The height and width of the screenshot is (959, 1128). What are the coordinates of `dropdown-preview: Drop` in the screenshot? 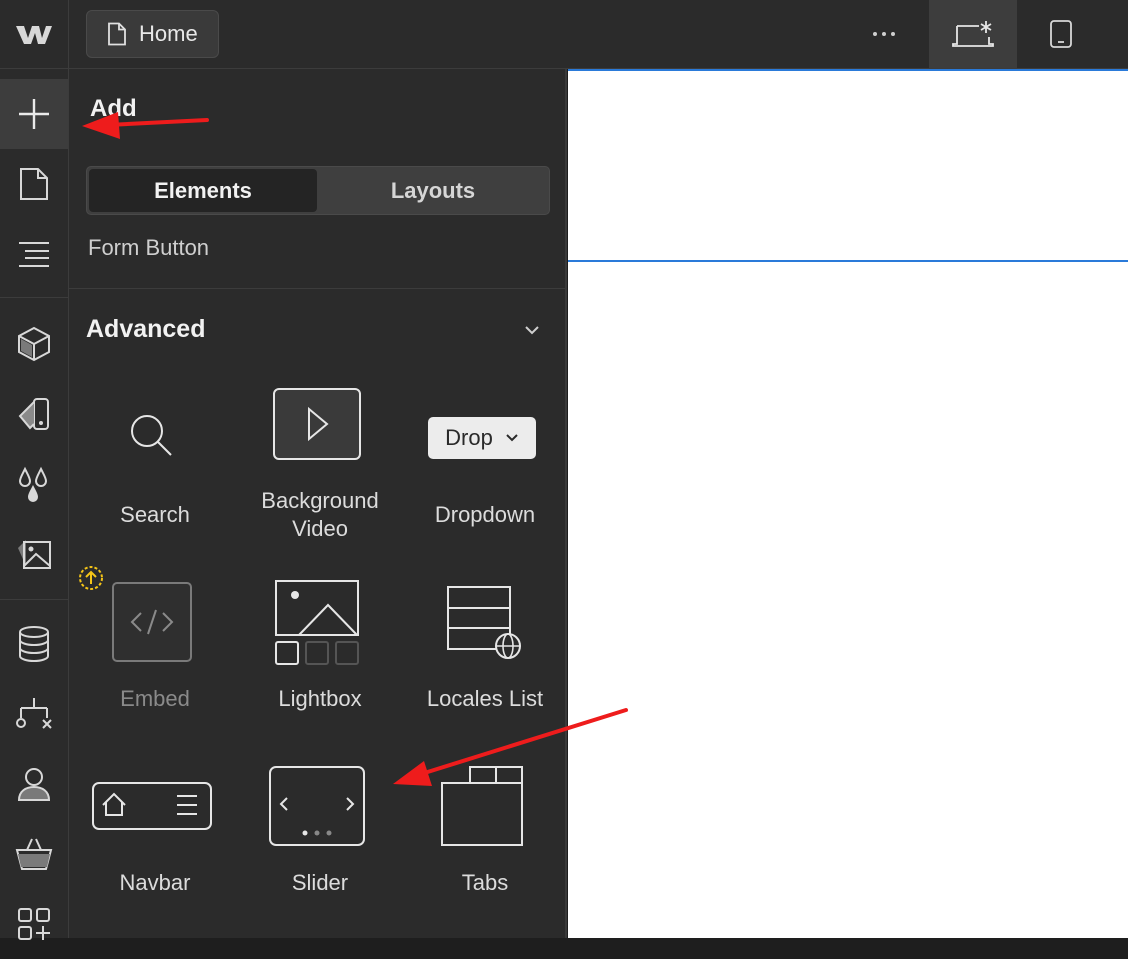 It's located at (482, 438).